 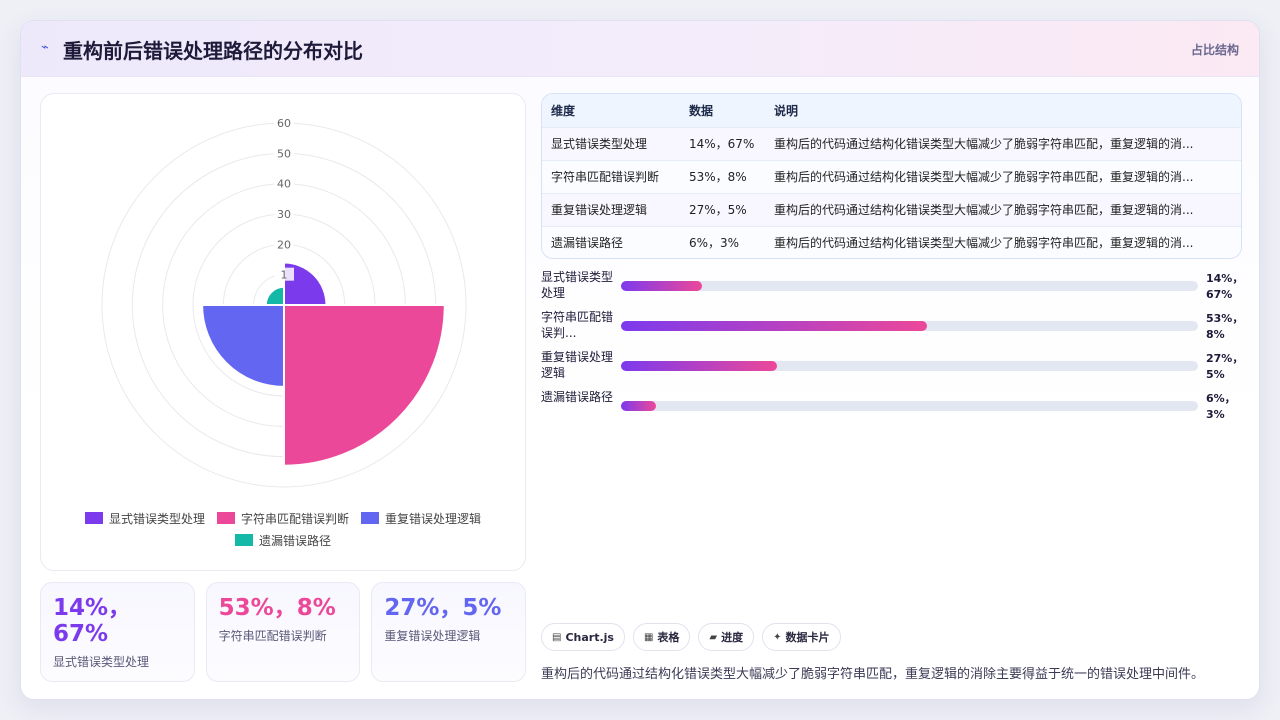 I want to click on kpi-label: 显式错误类型处理, so click(x=101, y=662).